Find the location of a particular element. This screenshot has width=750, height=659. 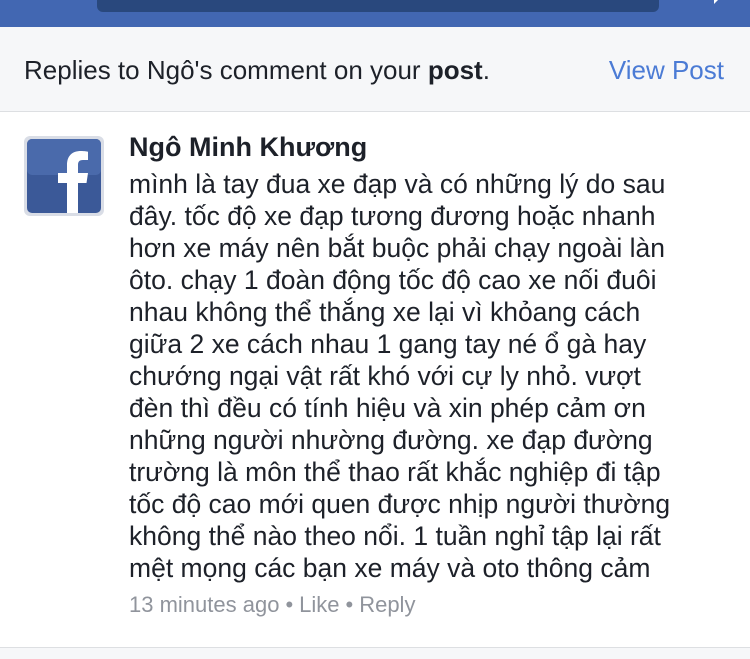

header-text-suffix: . is located at coordinates (486, 70).